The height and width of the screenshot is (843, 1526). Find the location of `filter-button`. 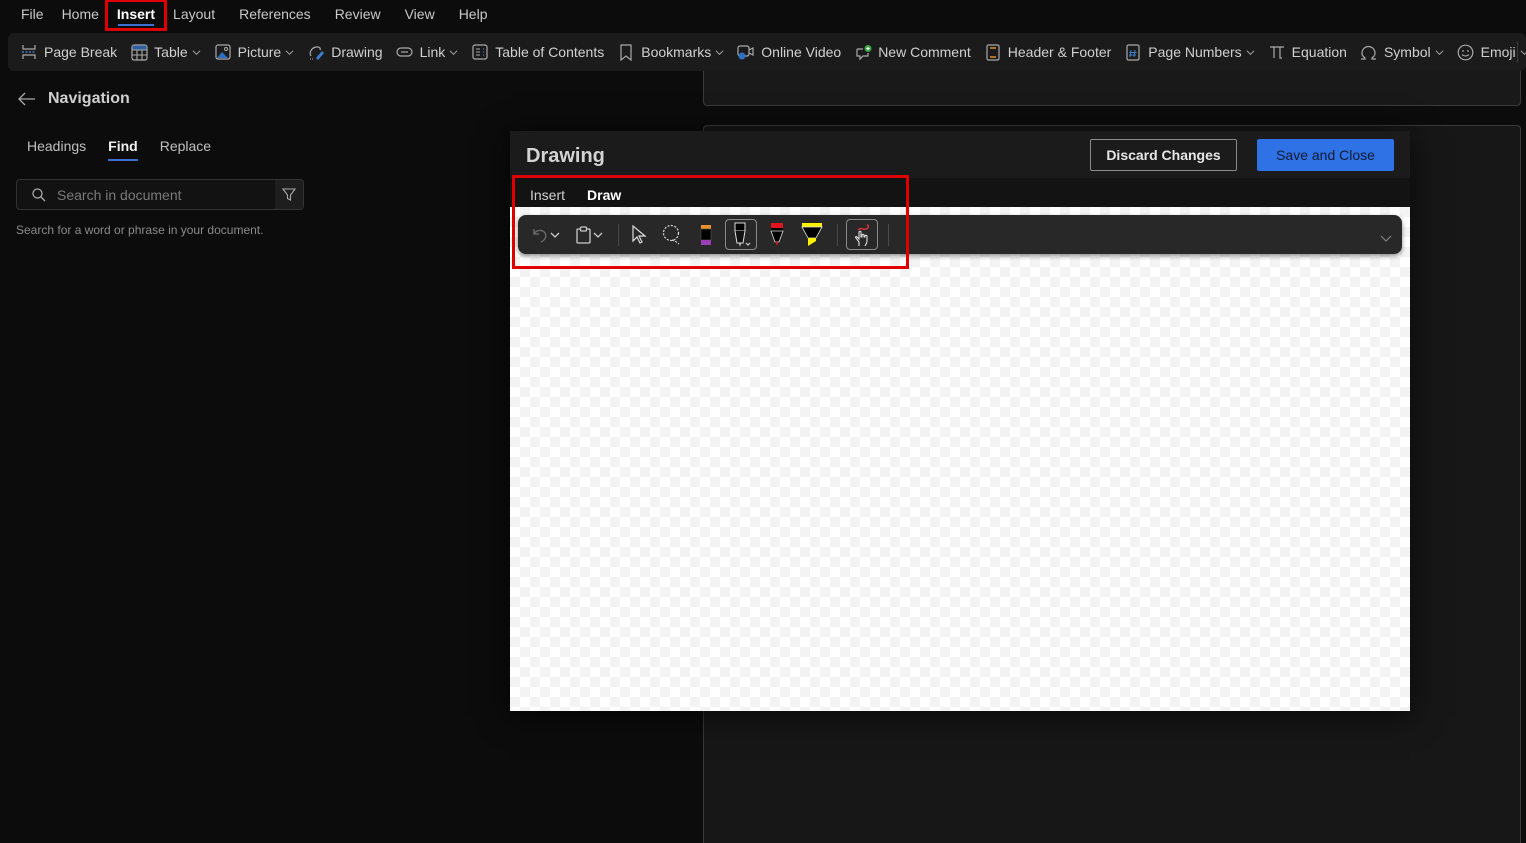

filter-button is located at coordinates (289, 194).